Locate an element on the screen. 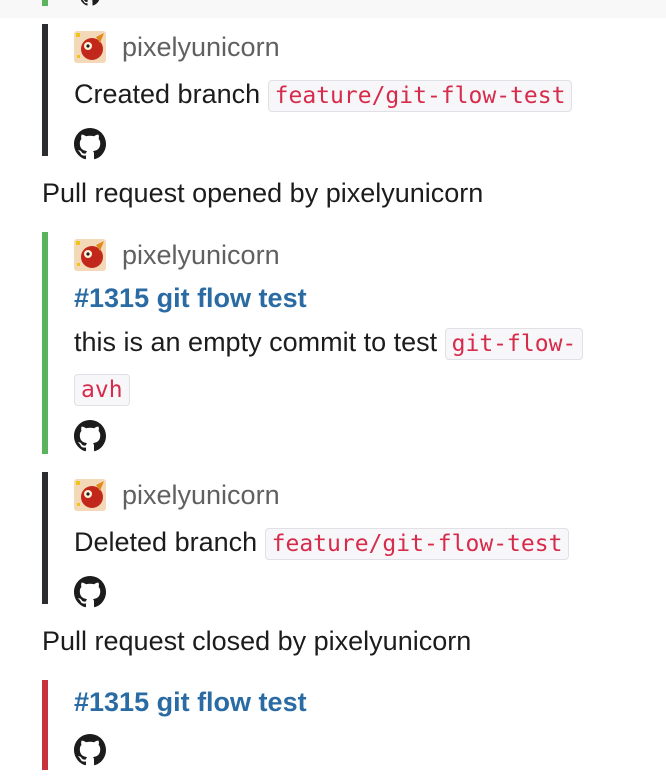 Image resolution: width=666 pixels, height=784 pixels. message-text: Deleted branch feature/git-flow-test is located at coordinates (368, 543).